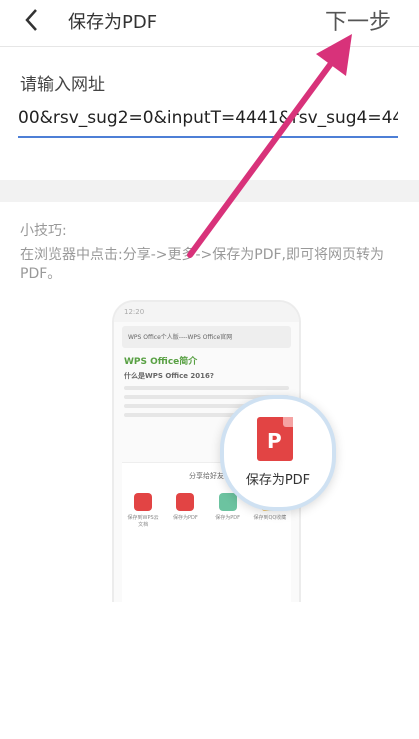 The image size is (419, 739). Describe the element at coordinates (269, 146) in the screenshot. I see `pink-arrow-annotation` at that location.